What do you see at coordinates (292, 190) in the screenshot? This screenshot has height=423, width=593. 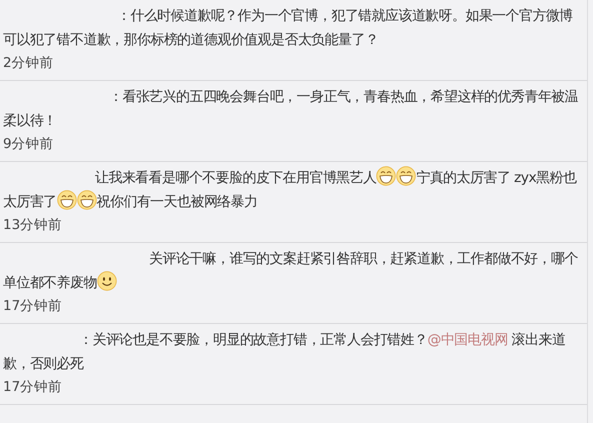 I see `comment-text: 让我来看看是哪个不要脸的皮下在用官博黑艺人 宁真的太厉害了 zyx黑粉也太厉害了 祝你们有一天也被网络暴力` at bounding box center [292, 190].